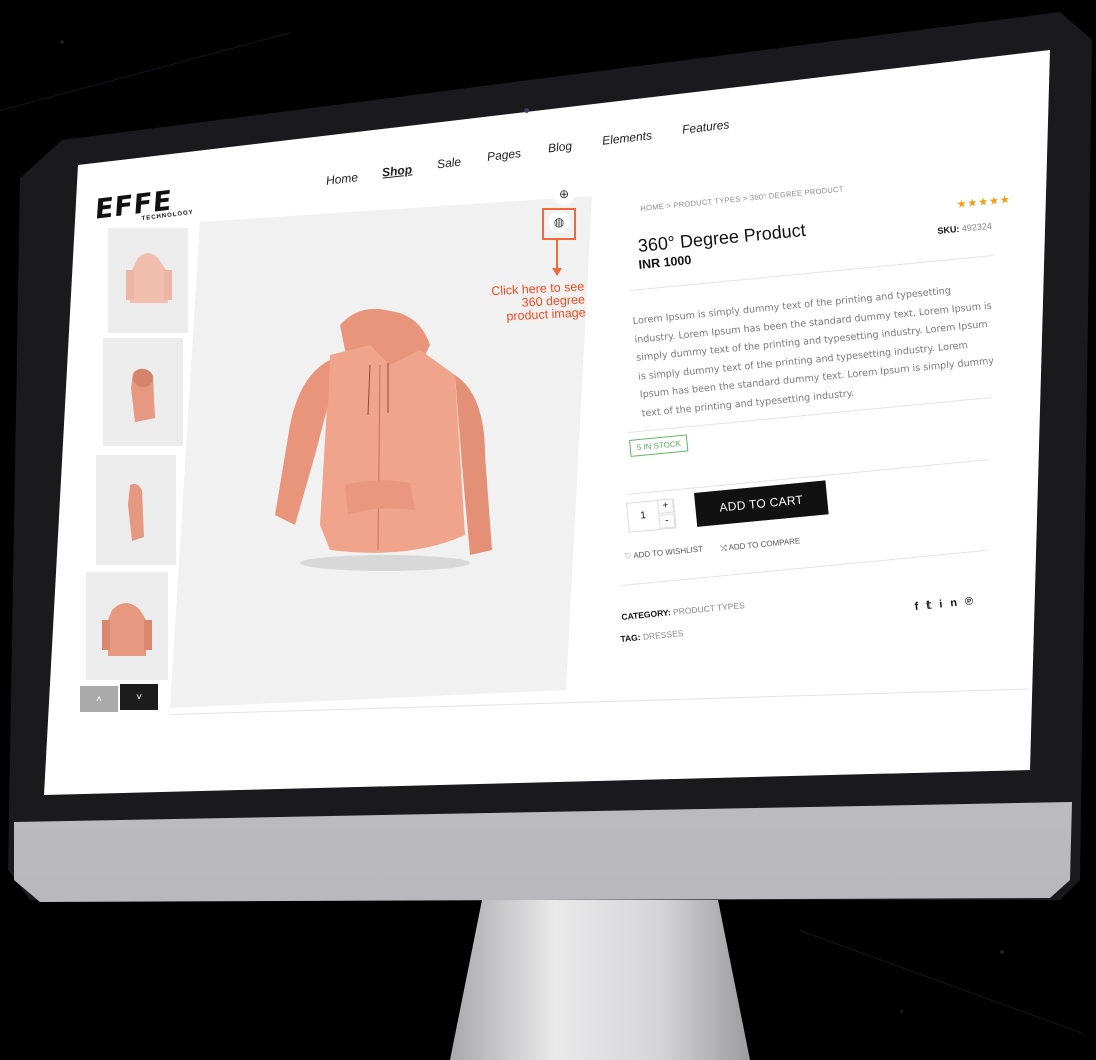 This screenshot has height=1060, width=1096. What do you see at coordinates (952, 603) in the screenshot?
I see `linkedin-icon: in` at bounding box center [952, 603].